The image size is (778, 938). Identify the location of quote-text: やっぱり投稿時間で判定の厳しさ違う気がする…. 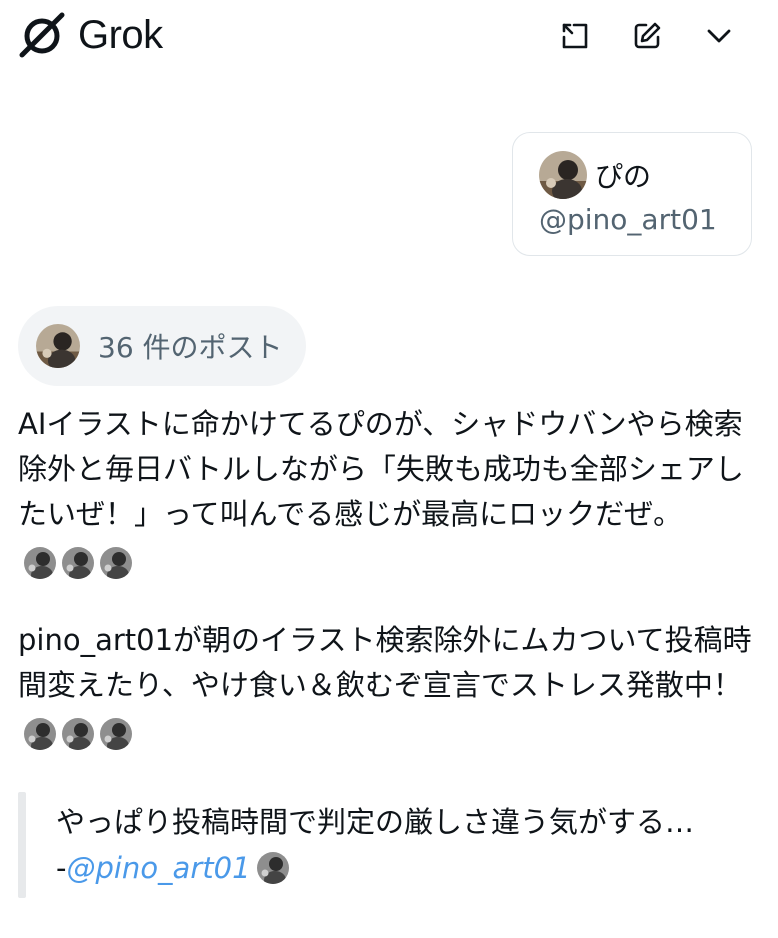
(375, 822).